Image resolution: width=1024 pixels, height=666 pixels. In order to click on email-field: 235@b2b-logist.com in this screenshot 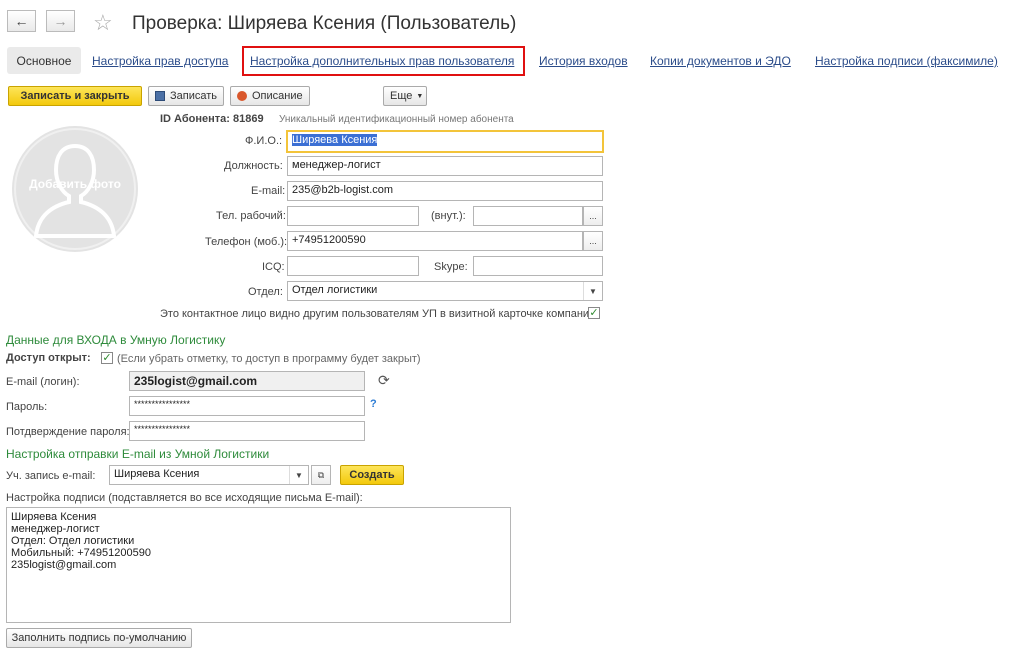, I will do `click(445, 191)`.